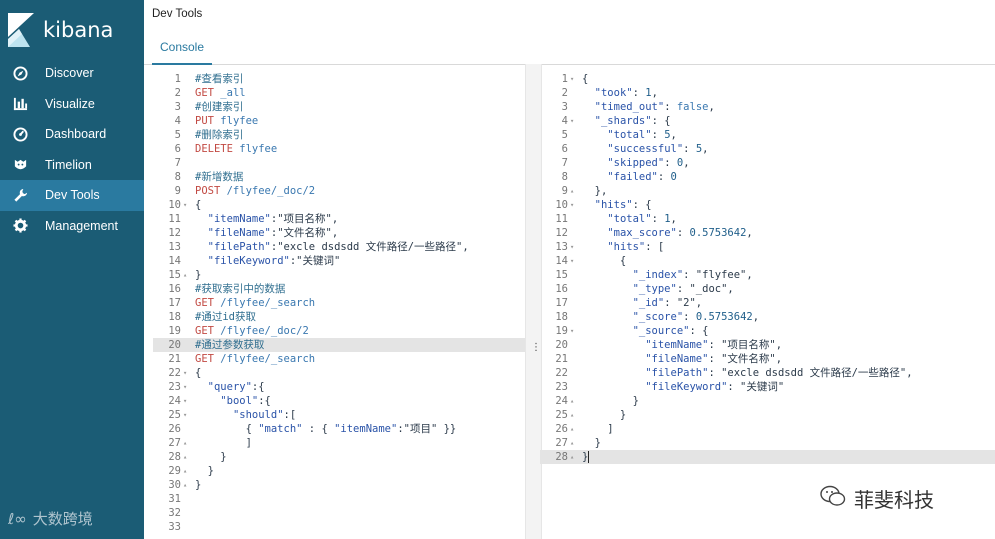  Describe the element at coordinates (339, 205) in the screenshot. I see `code-line: 10 ▾ {` at that location.